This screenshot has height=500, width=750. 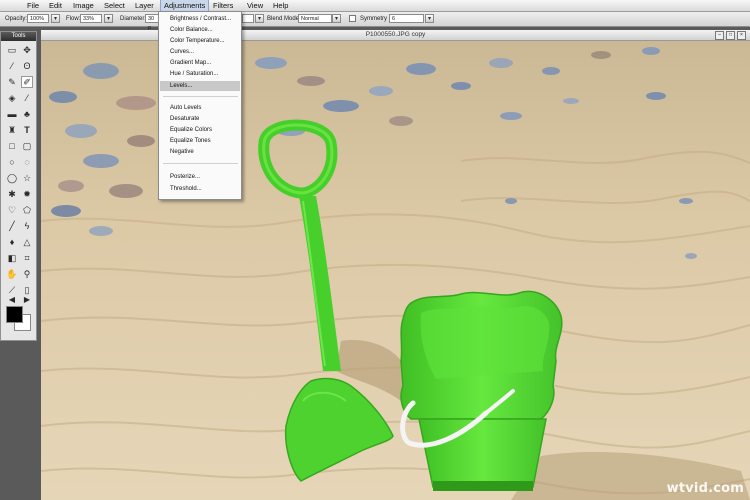 I want to click on brush-tool-icon: ✐, so click(x=27, y=82).